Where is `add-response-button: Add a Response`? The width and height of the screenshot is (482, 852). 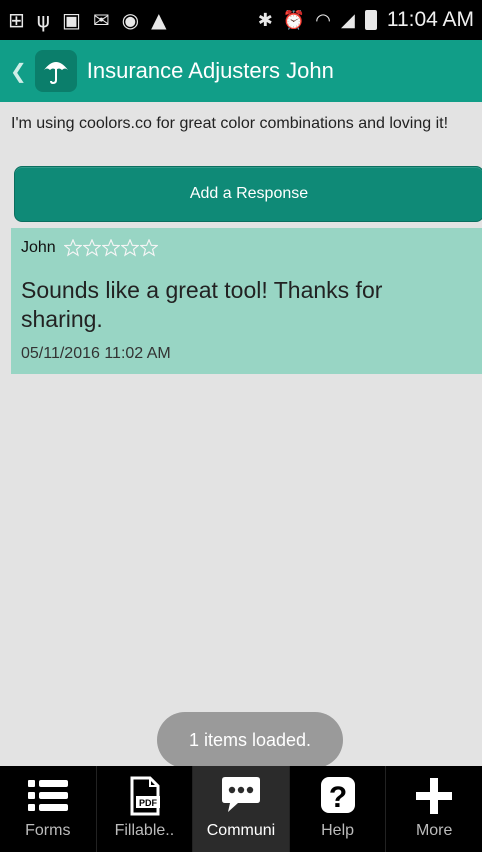
add-response-button: Add a Response is located at coordinates (248, 194).